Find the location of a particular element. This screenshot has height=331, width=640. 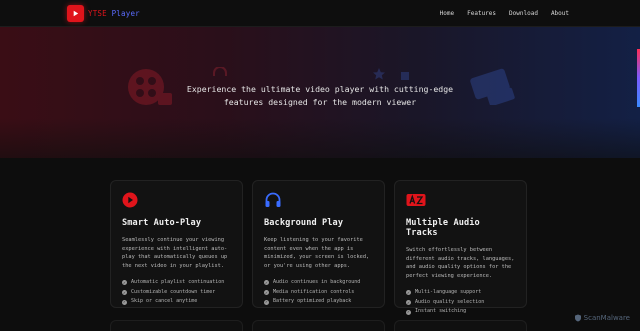

brand-name: YTSE Player is located at coordinates (114, 13).